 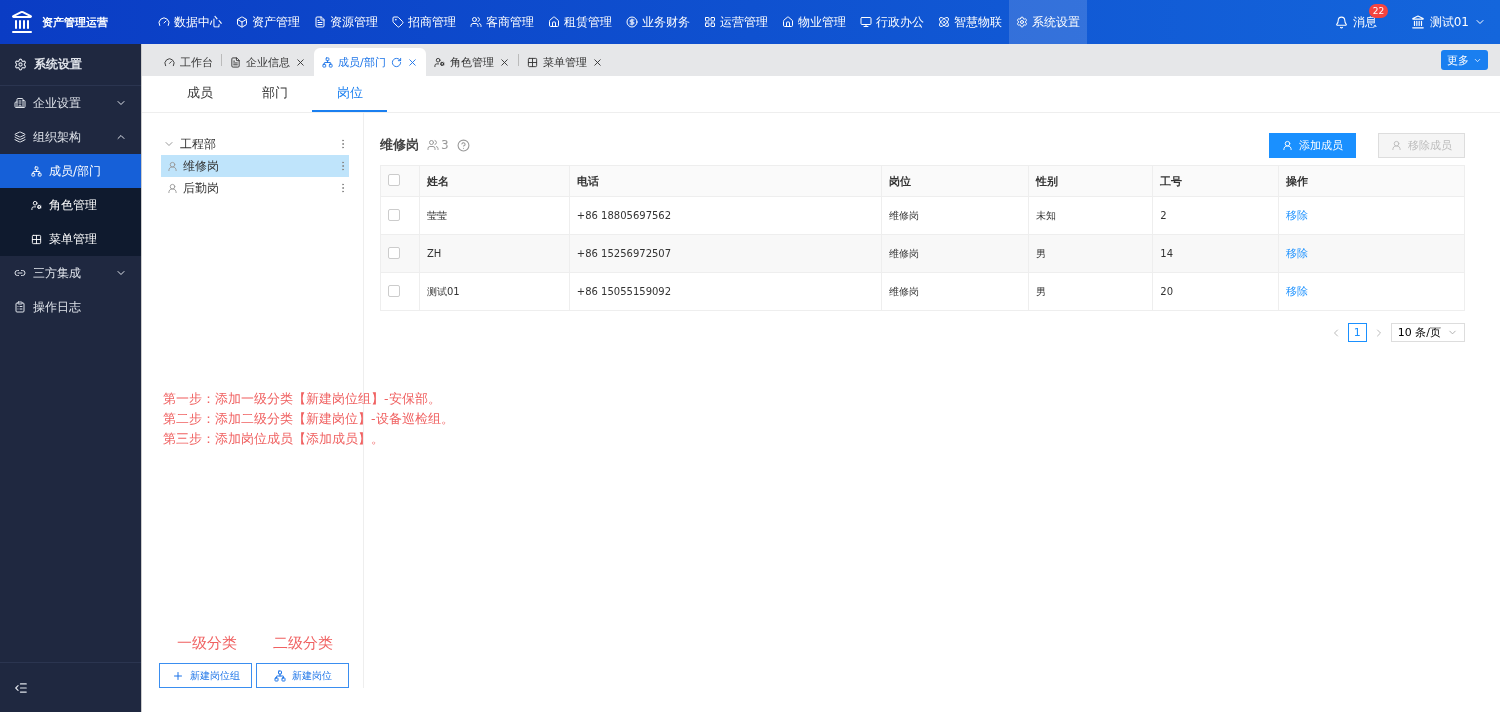 What do you see at coordinates (1090, 181) in the screenshot?
I see `column-header: 性别` at bounding box center [1090, 181].